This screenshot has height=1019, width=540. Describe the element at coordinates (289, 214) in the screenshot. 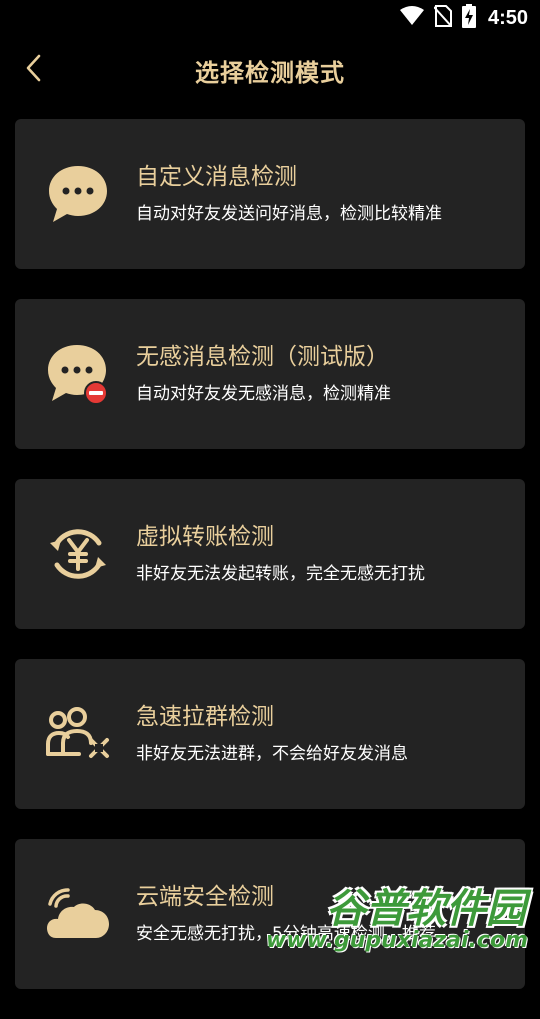

I see `mode-description: 自动对好友发送问好消息，检测比较精准` at that location.